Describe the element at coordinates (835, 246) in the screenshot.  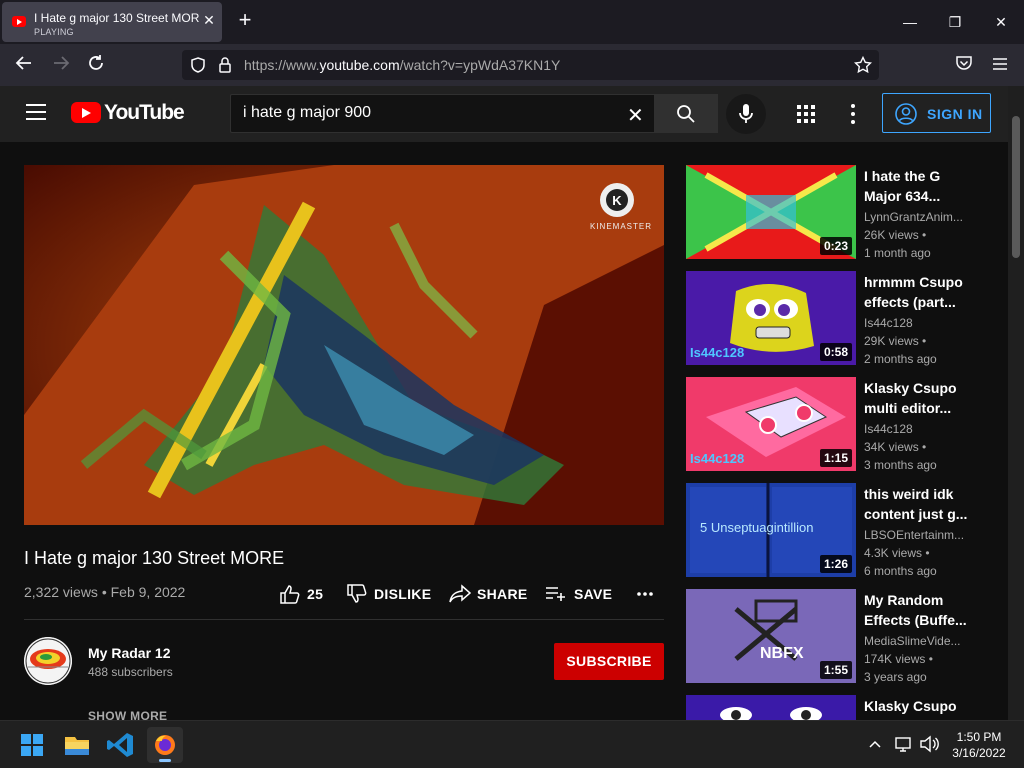
I see `video-duration: 0:23` at that location.